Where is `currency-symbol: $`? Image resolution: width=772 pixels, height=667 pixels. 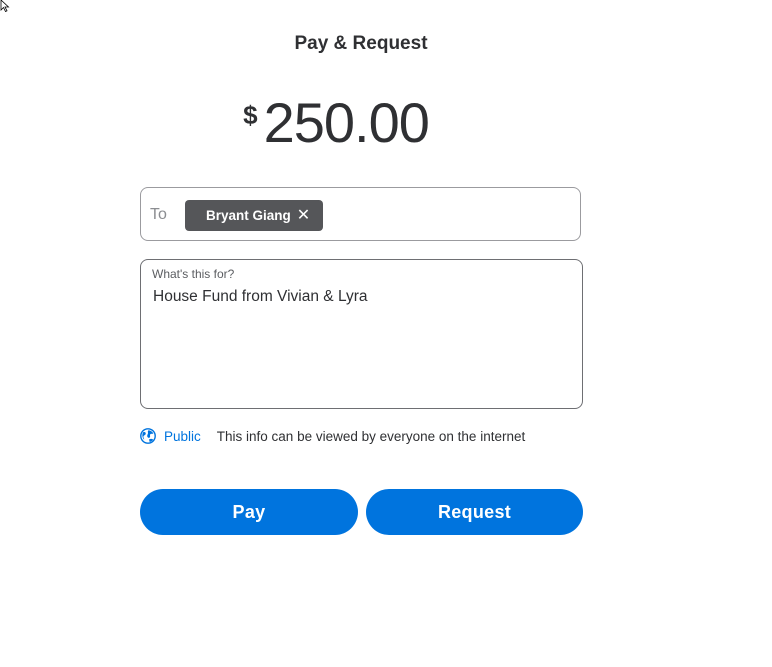
currency-symbol: $ is located at coordinates (250, 115).